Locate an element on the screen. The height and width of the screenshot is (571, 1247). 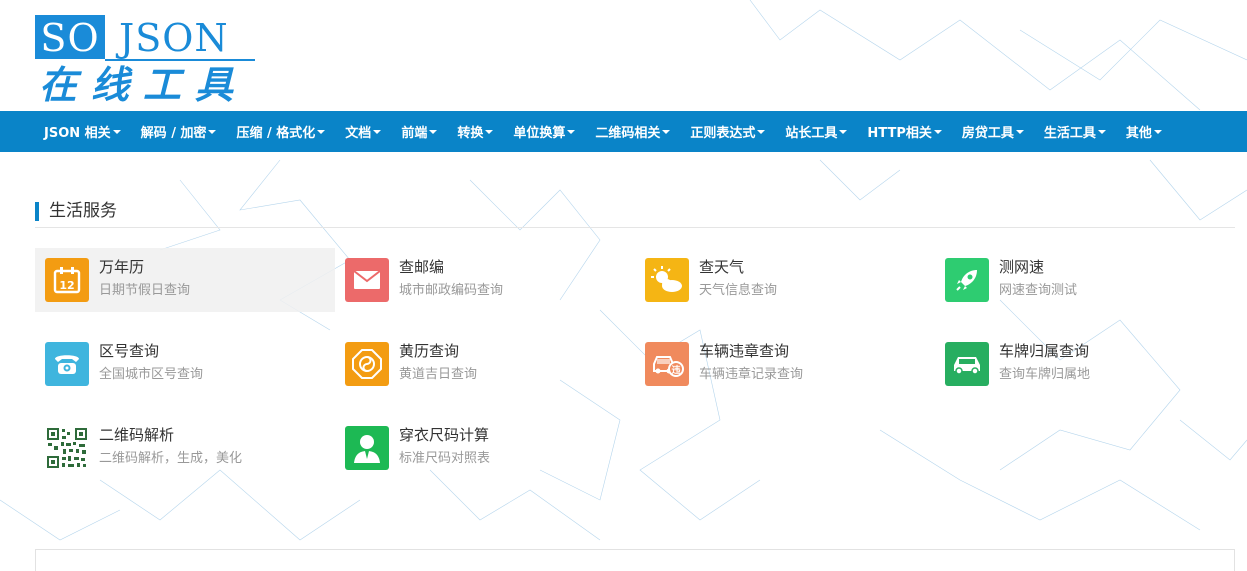
tool-desc: 二维码解析，生成，美化 is located at coordinates (171, 458).